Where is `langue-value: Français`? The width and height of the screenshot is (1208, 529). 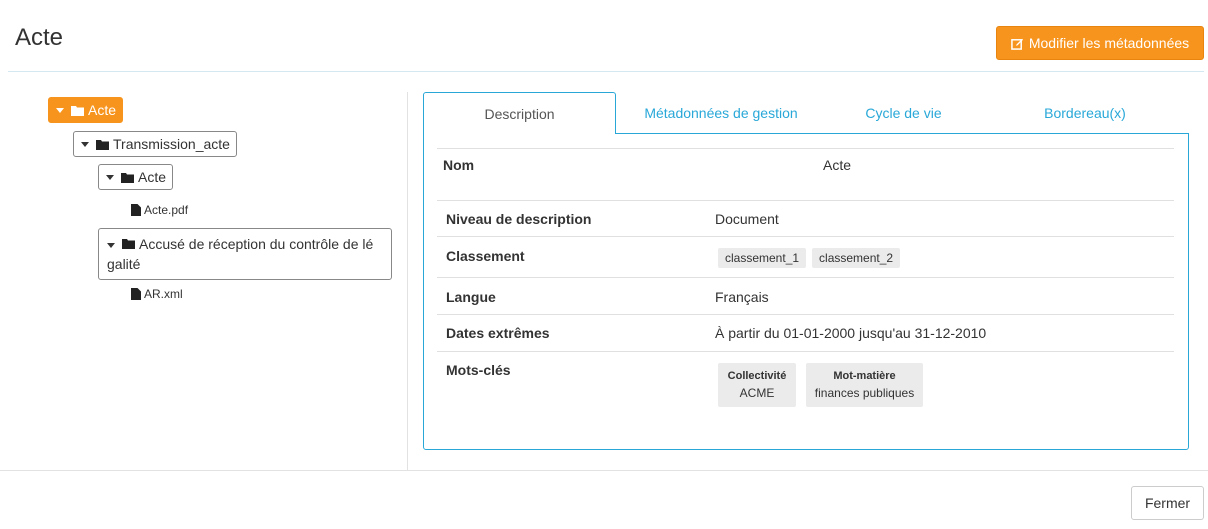
langue-value: Français is located at coordinates (742, 297).